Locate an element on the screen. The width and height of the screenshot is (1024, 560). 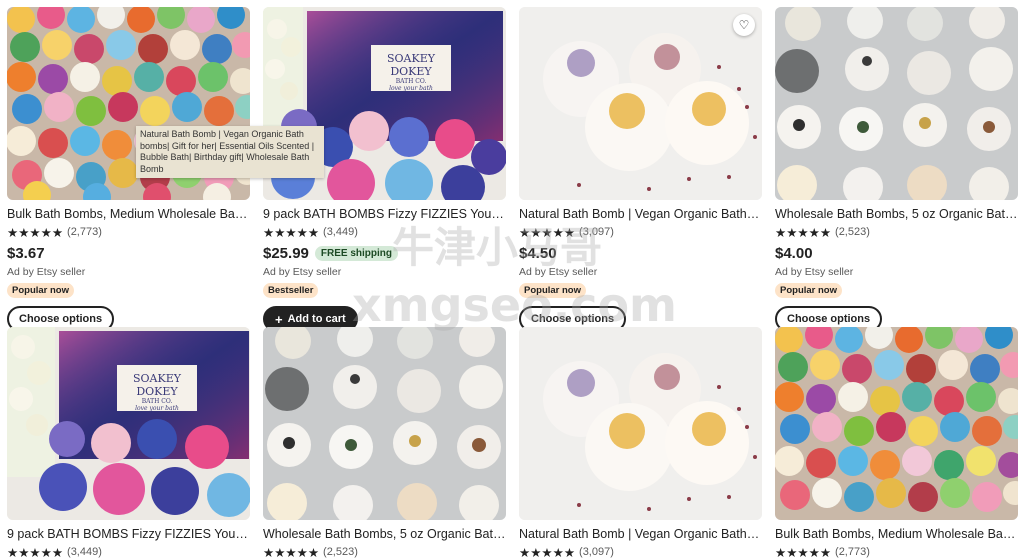
bestseller-badge: Bestseller is located at coordinates (291, 290).